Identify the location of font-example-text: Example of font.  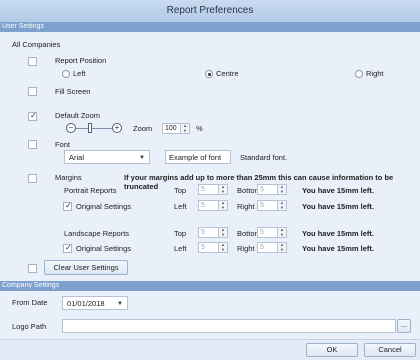
(195, 157).